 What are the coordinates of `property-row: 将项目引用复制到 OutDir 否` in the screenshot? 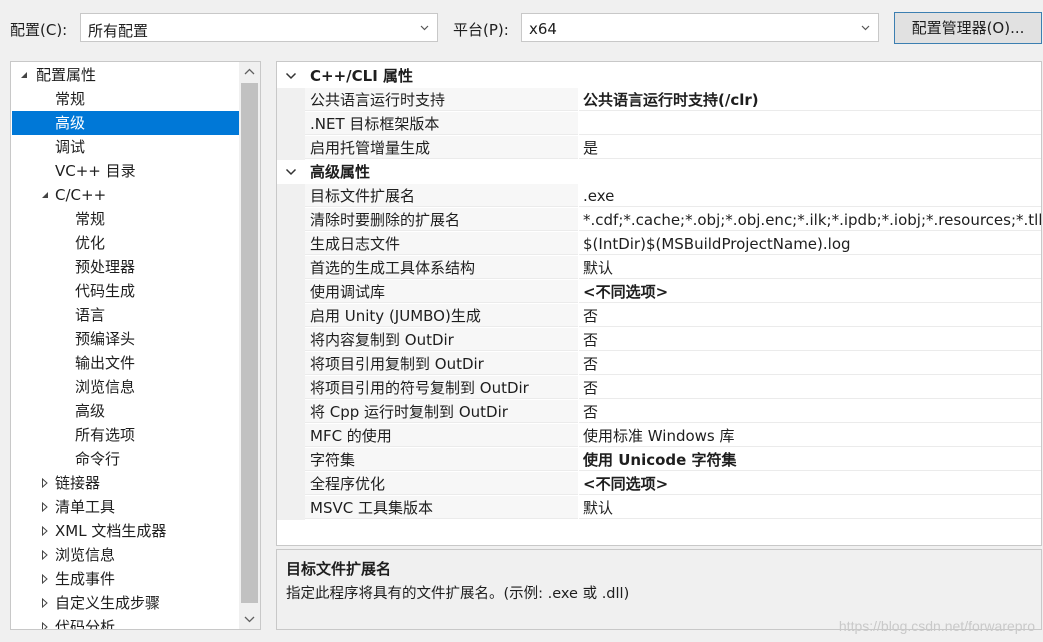 It's located at (659, 364).